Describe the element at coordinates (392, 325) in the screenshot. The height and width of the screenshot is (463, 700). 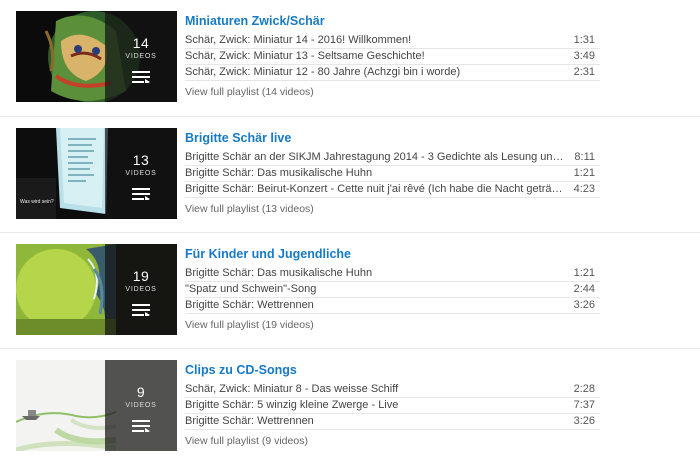
I see `view-full-playlist-link: View full playlist (19 videos)` at that location.